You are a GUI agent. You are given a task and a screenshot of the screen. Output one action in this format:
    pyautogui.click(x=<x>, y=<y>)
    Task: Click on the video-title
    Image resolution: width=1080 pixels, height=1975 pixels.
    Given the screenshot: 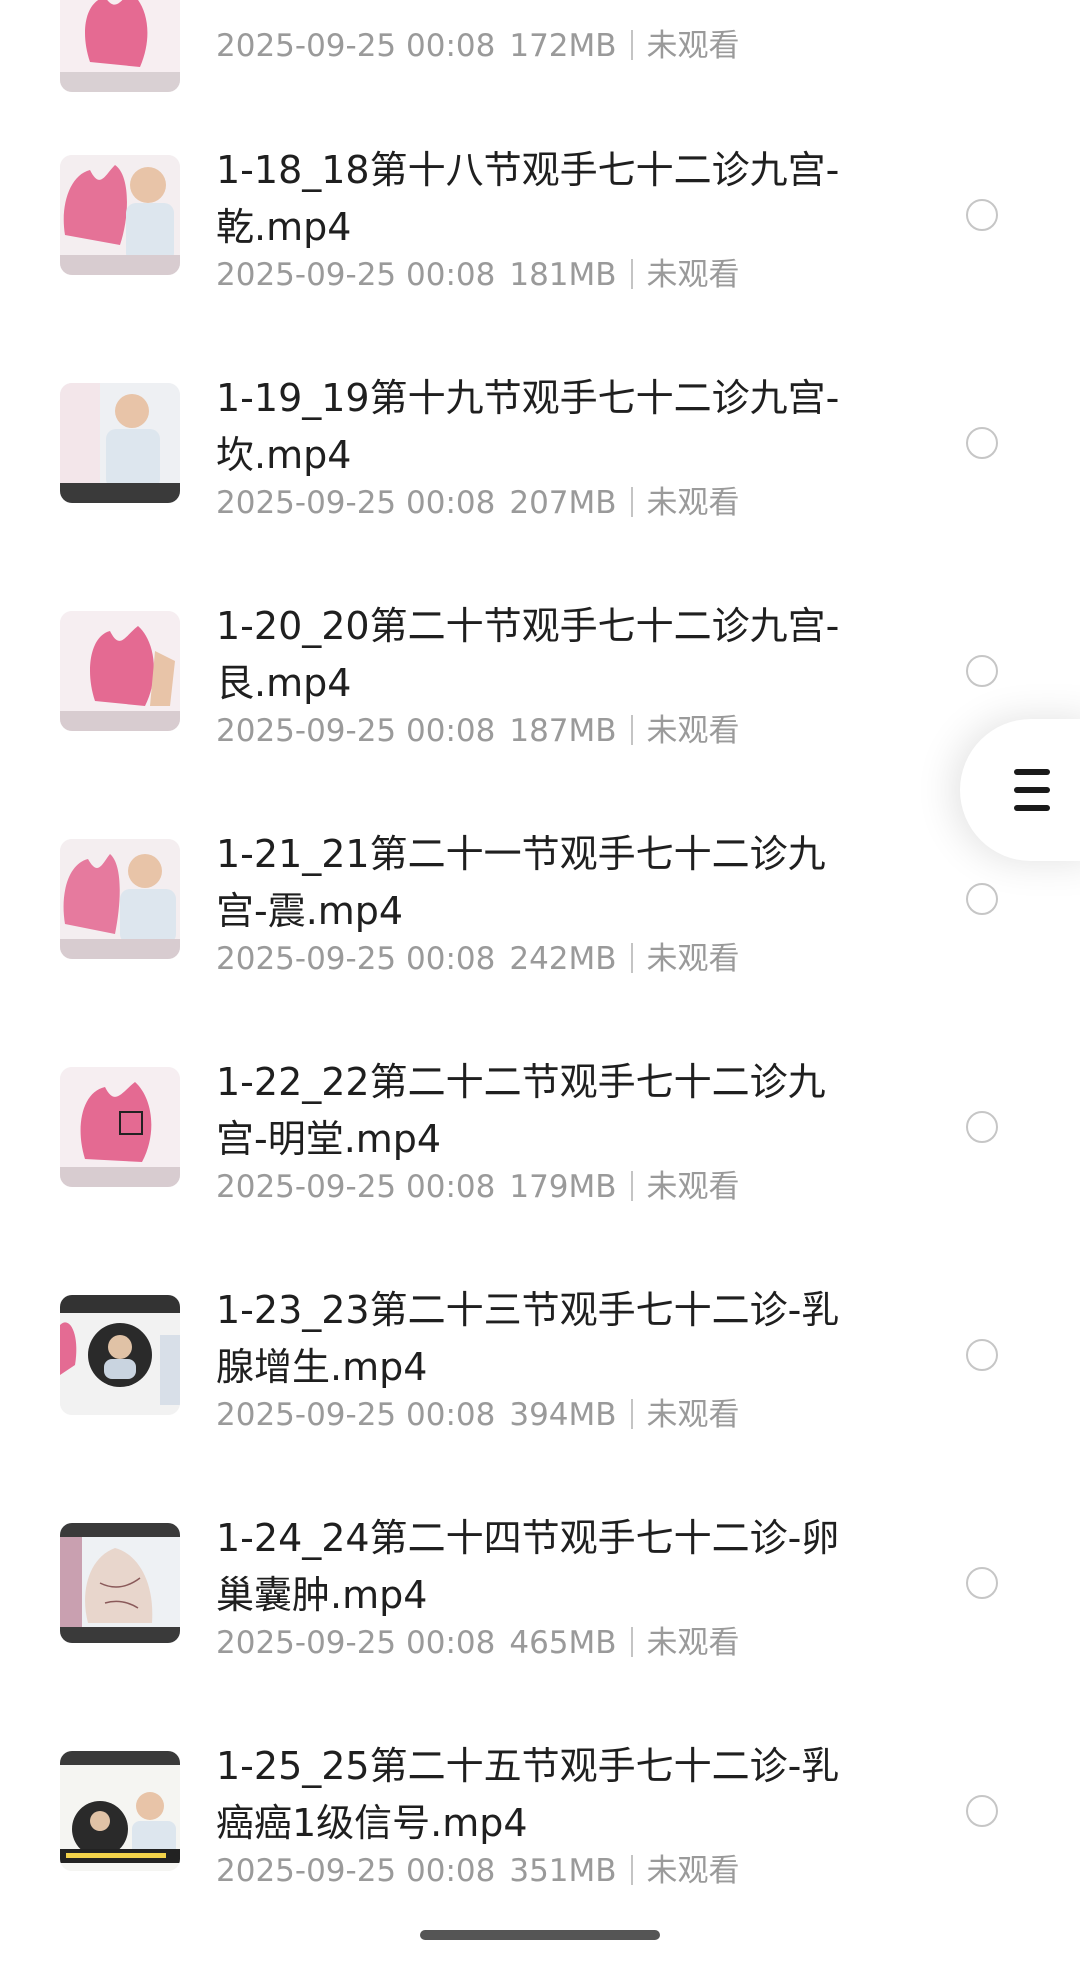 What is the action you would take?
    pyautogui.click(x=536, y=8)
    